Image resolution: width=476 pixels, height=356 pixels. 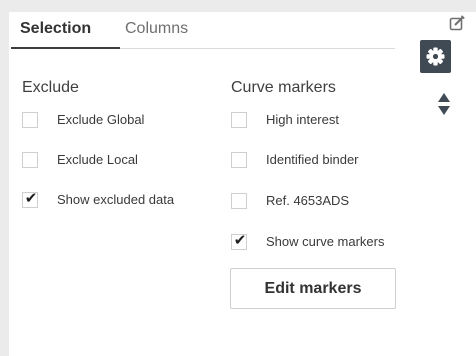 I want to click on gear-icon, so click(x=435, y=56).